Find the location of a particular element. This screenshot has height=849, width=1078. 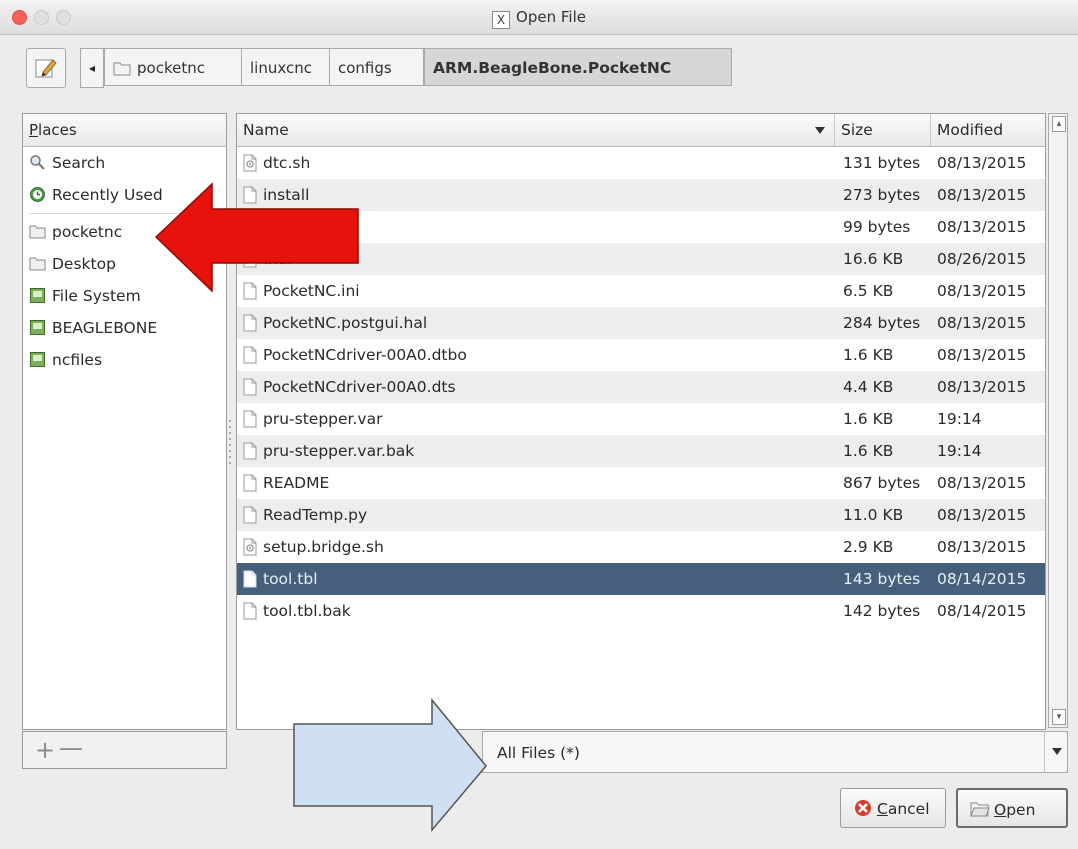

file-size-cell: 4.4 KB is located at coordinates (868, 387).